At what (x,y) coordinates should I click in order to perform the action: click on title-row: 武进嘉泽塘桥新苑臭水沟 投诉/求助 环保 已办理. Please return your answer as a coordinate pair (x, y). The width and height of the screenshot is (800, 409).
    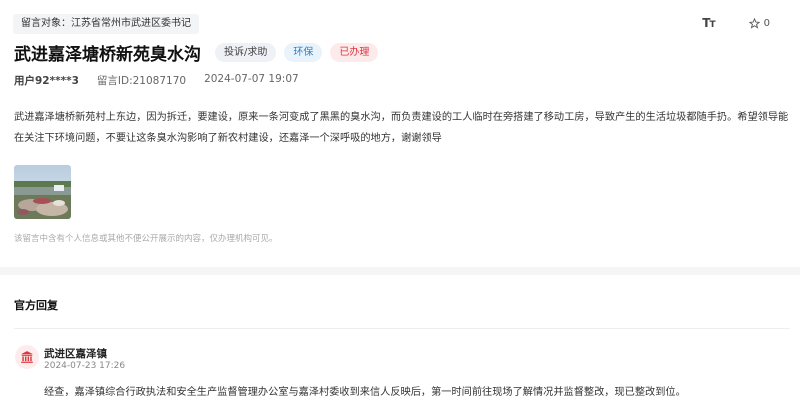
    Looking at the image, I should click on (196, 52).